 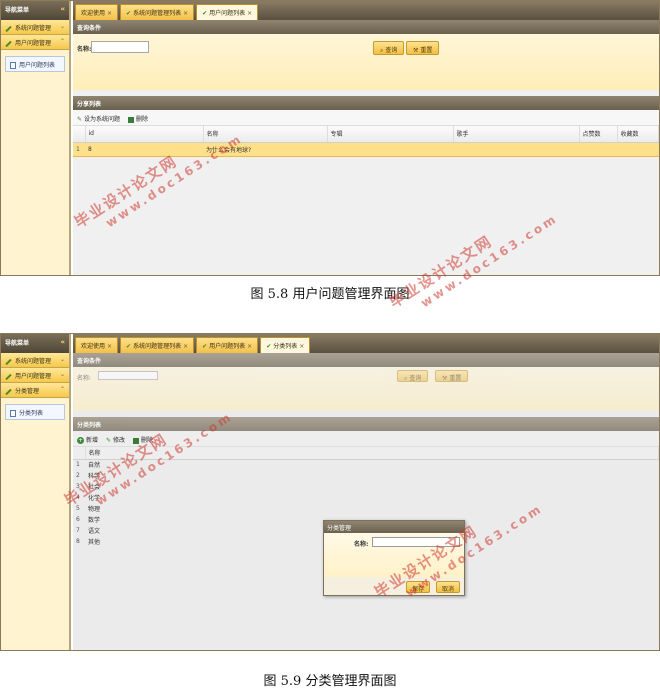 What do you see at coordinates (638, 134) in the screenshot?
I see `column-header: 收藏数` at bounding box center [638, 134].